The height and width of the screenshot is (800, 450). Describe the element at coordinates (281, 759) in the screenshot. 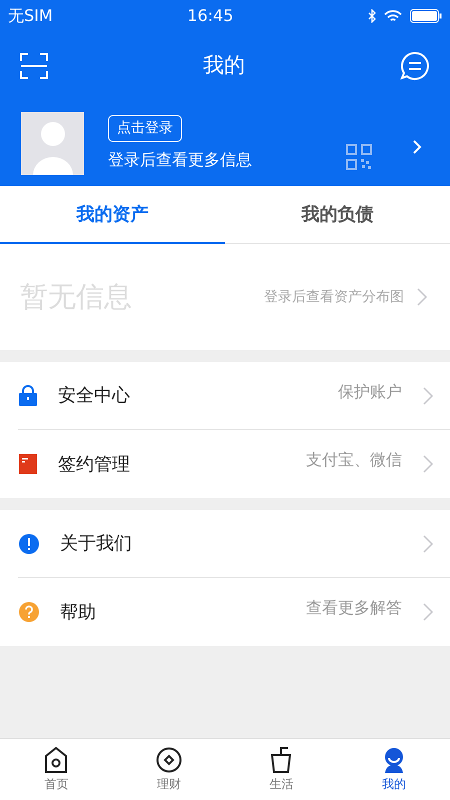

I see `cup-icon` at that location.